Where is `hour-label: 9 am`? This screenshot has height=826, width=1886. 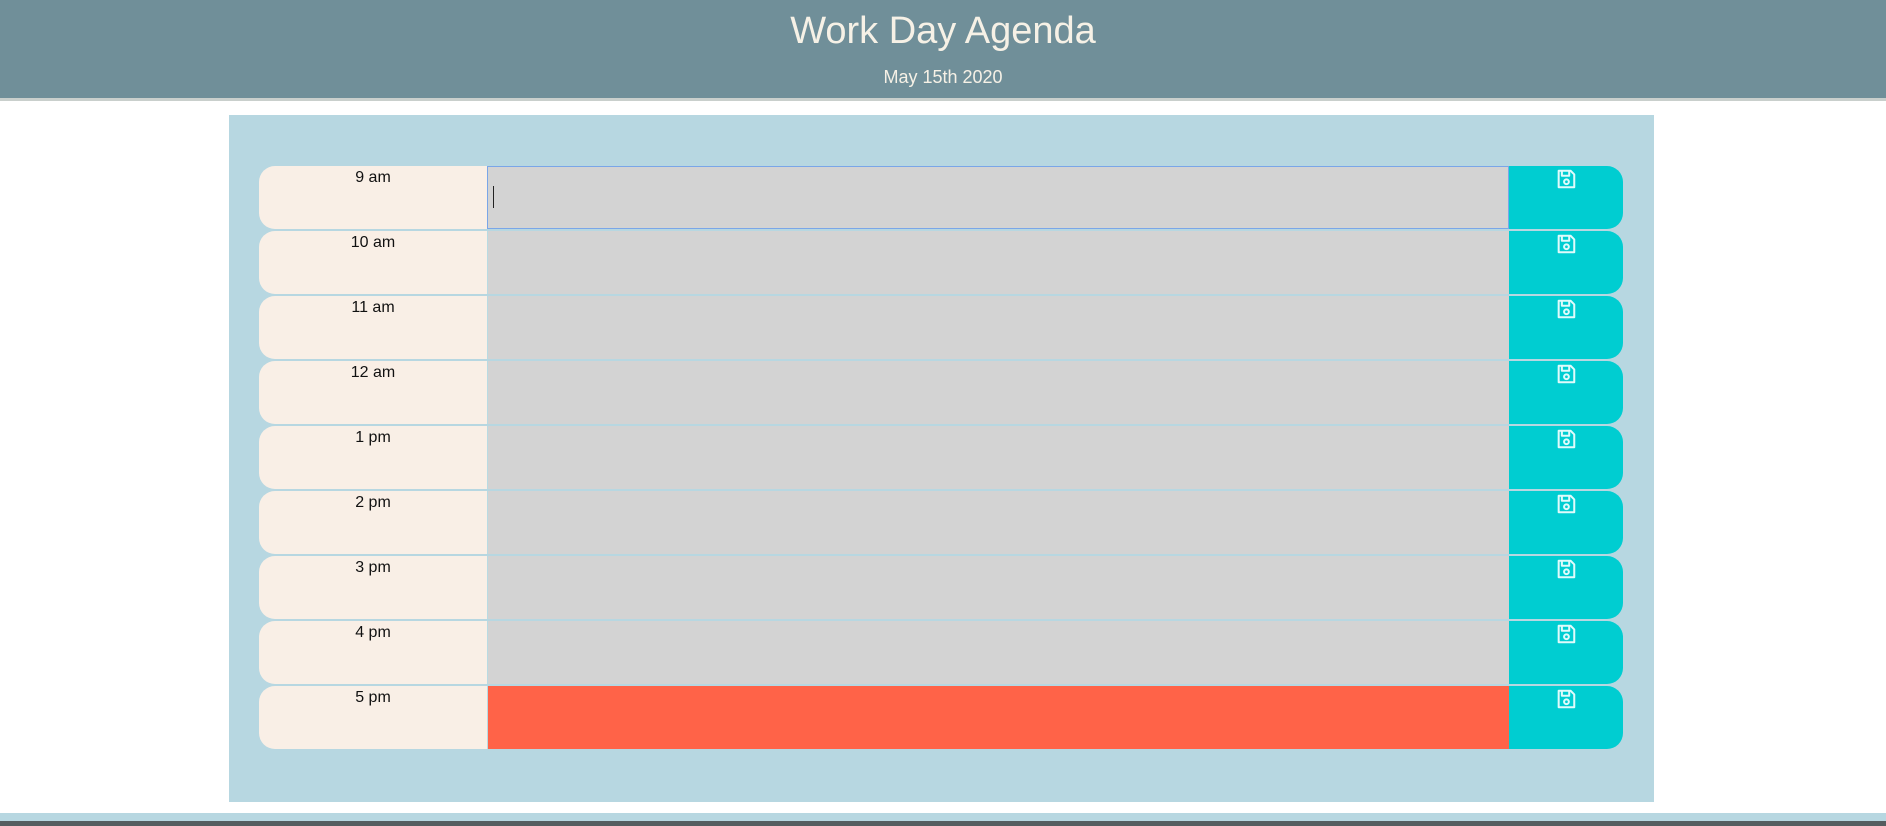 hour-label: 9 am is located at coordinates (373, 197).